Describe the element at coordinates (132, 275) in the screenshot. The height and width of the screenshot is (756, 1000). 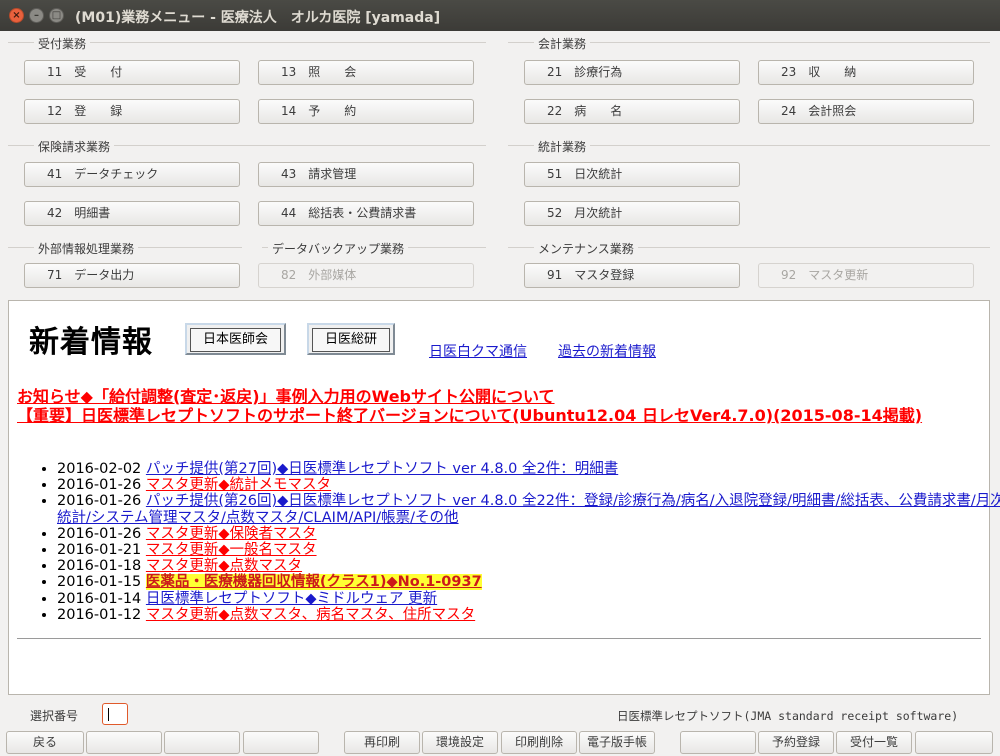
I see `menu-button-71-data-output: 71 データ出力` at that location.